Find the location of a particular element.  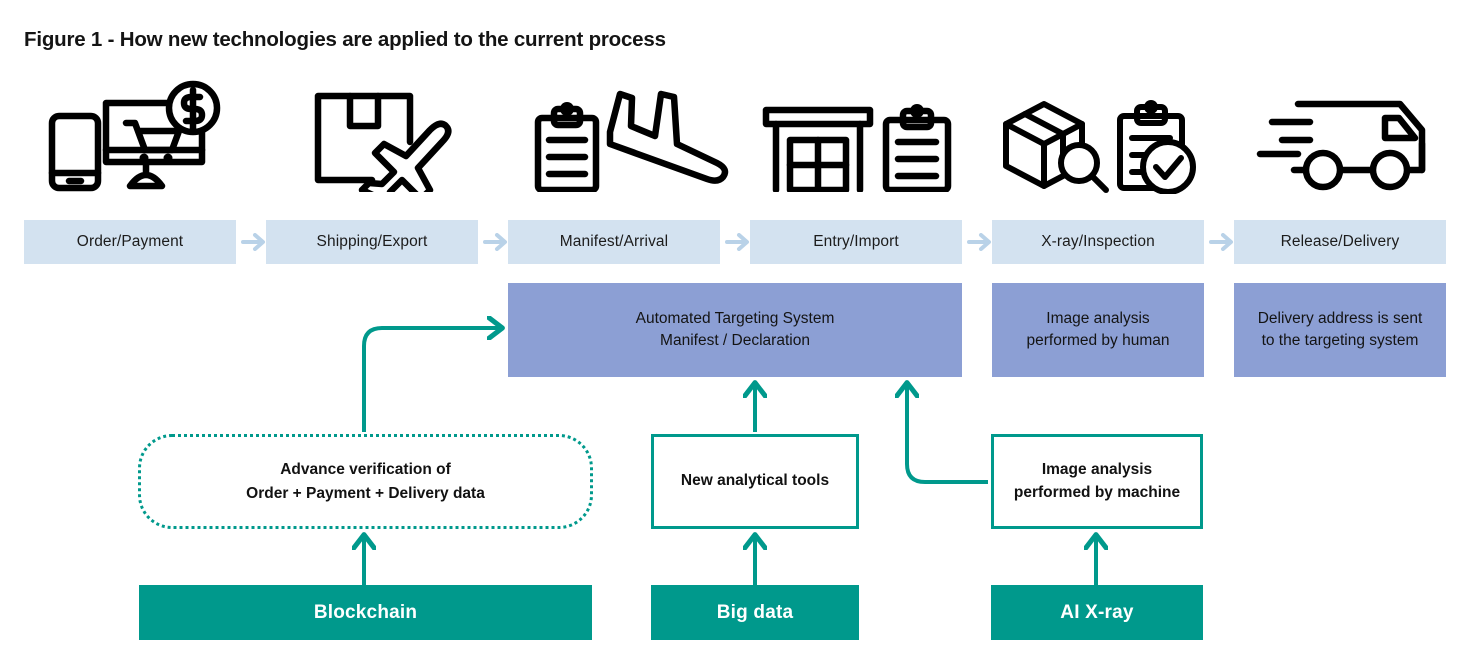

technology-box-blockchain: Blockchain is located at coordinates (365, 612).